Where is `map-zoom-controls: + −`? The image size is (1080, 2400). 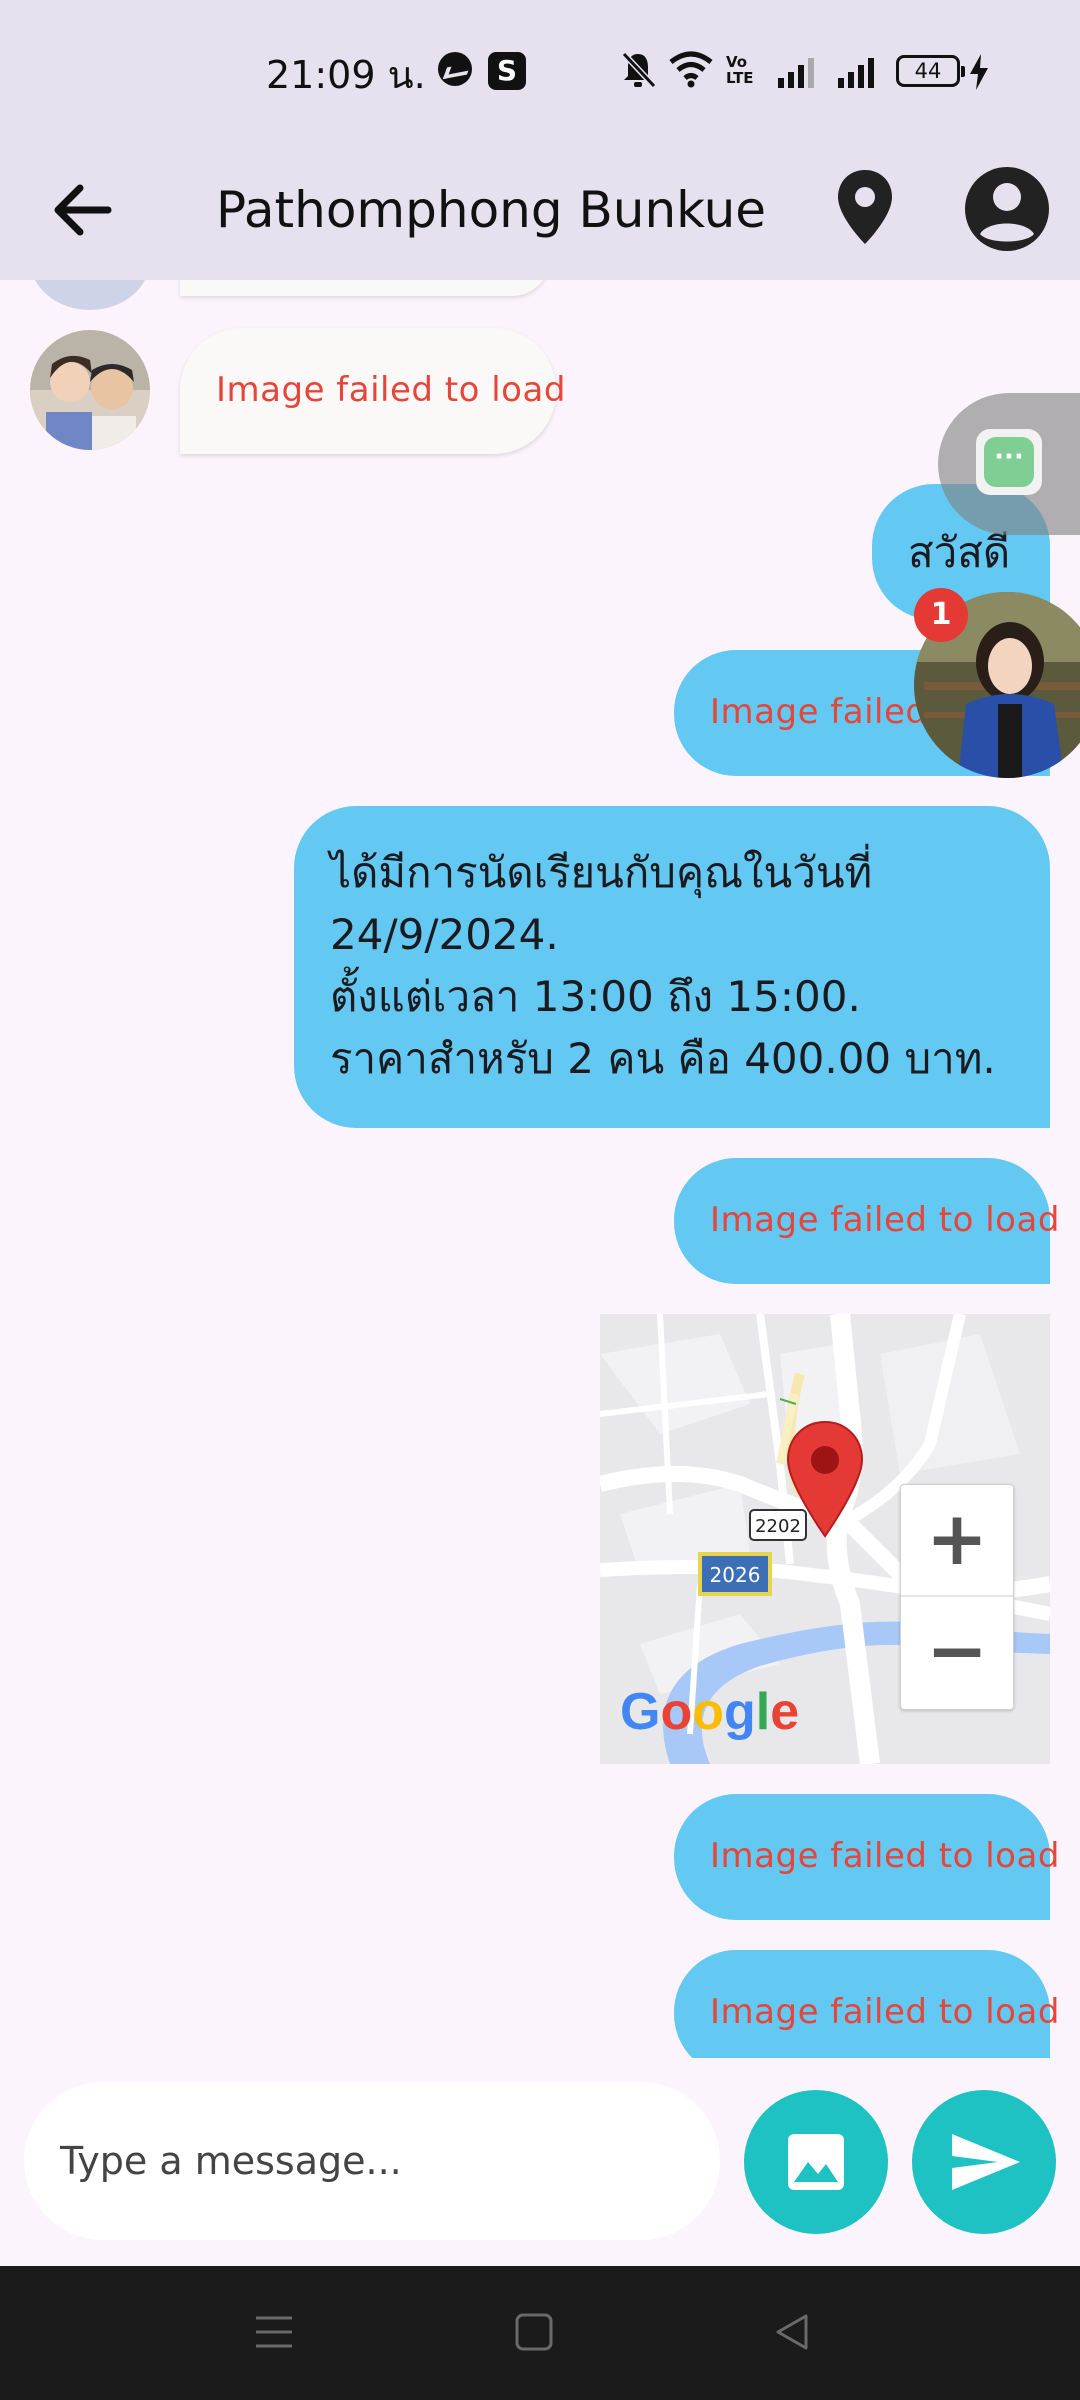 map-zoom-controls: + − is located at coordinates (957, 1597).